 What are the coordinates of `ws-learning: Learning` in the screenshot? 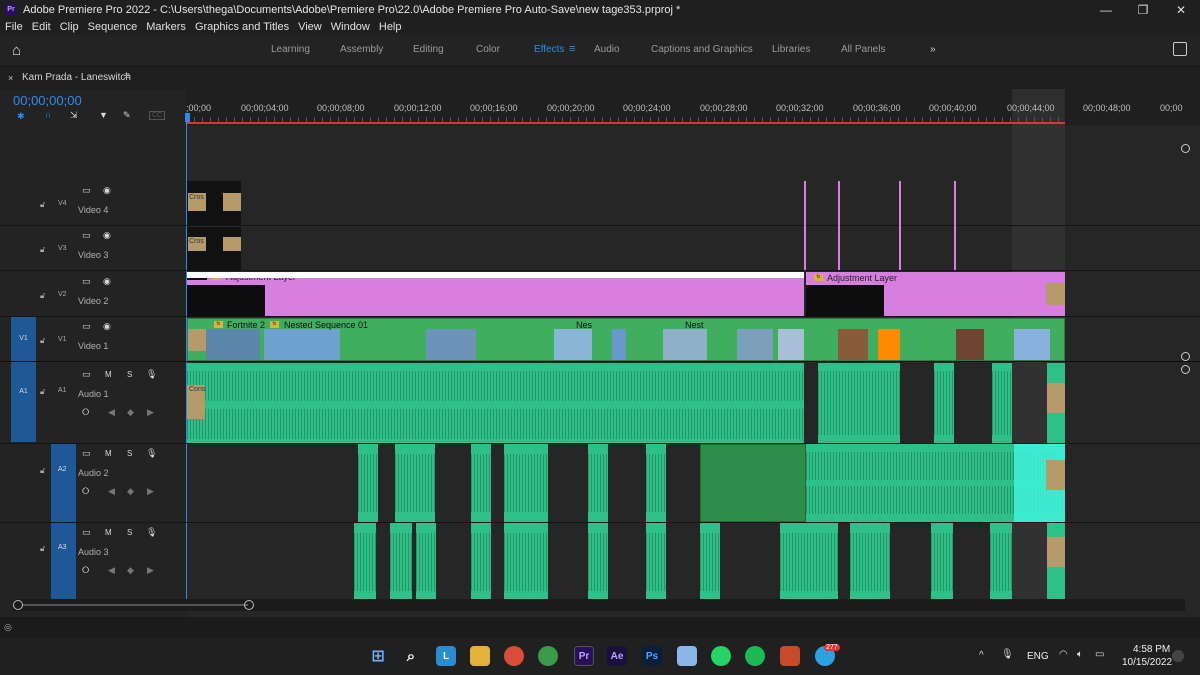 It's located at (290, 49).